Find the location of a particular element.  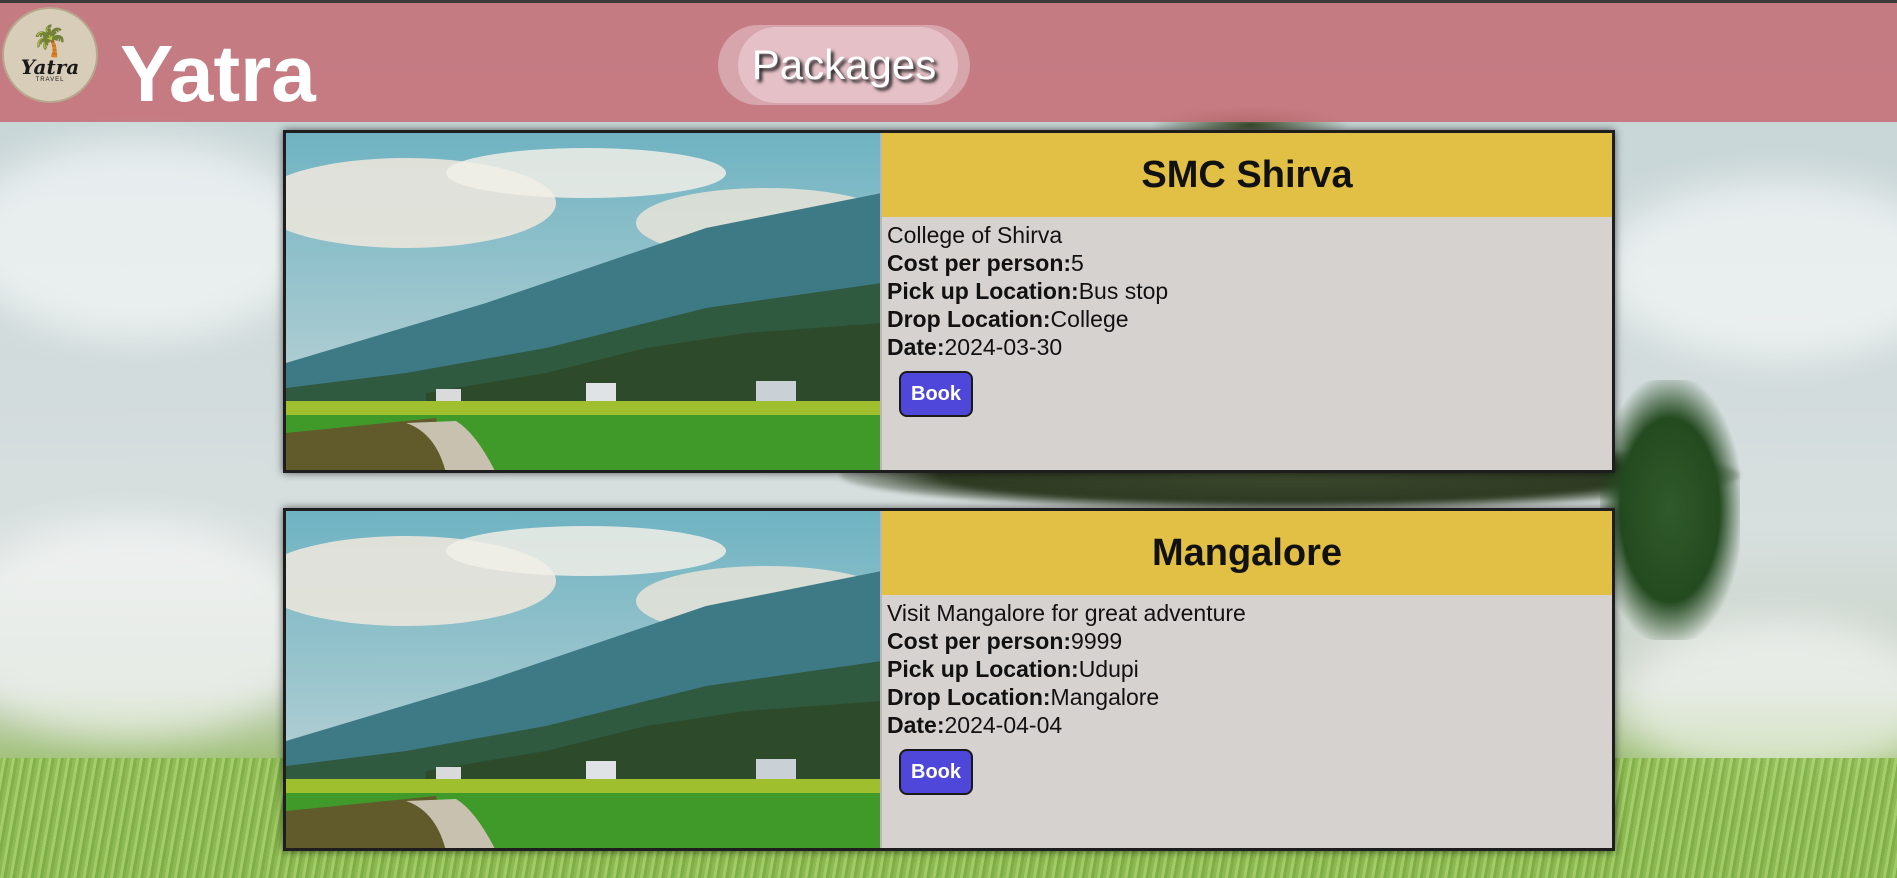

cost-value: 5 is located at coordinates (1077, 263).